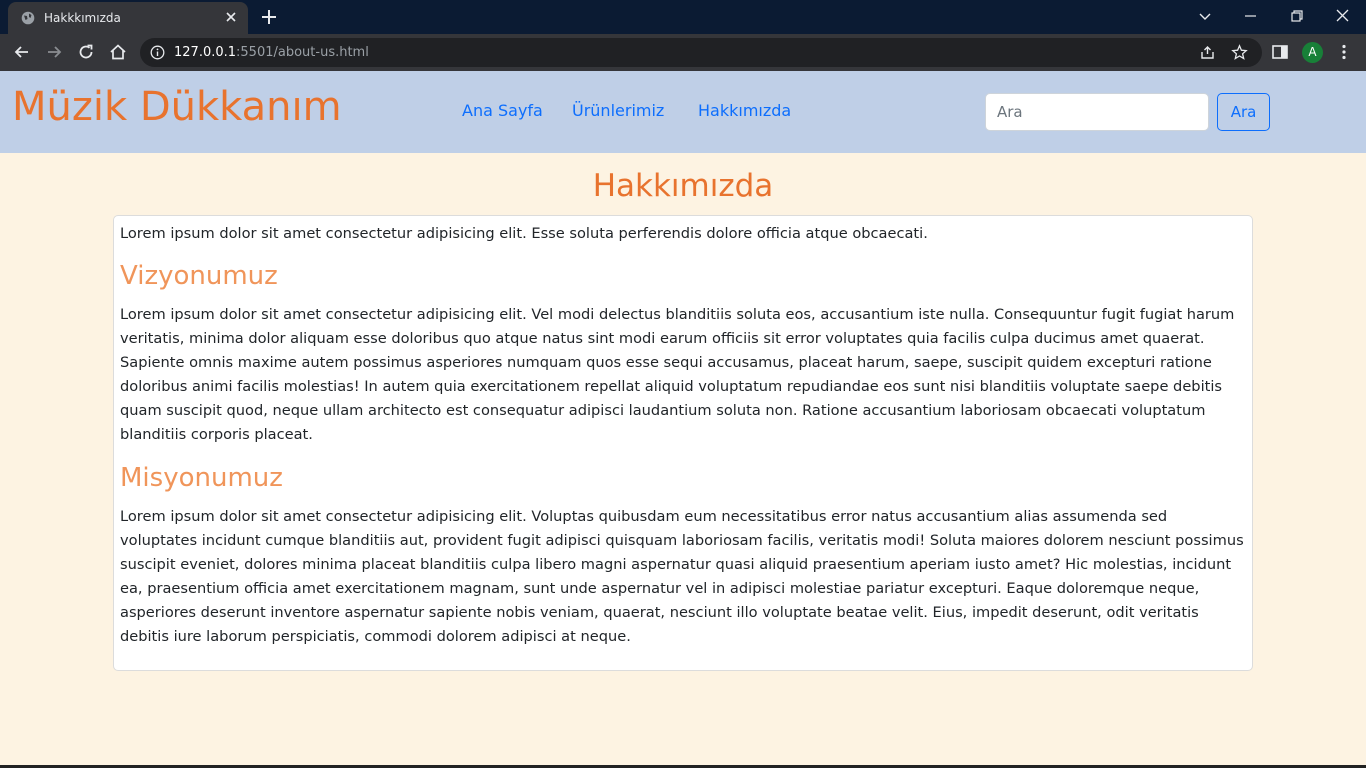 The image size is (1366, 768). What do you see at coordinates (1207, 52) in the screenshot?
I see `share-icon` at bounding box center [1207, 52].